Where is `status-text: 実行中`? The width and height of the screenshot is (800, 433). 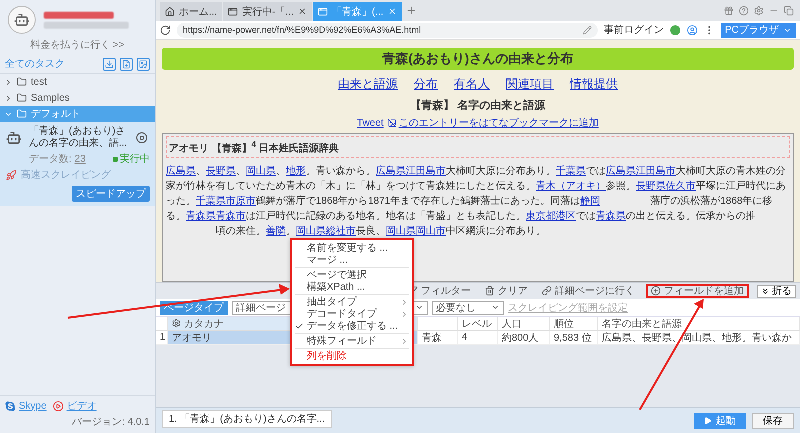 status-text: 実行中 is located at coordinates (131, 159).